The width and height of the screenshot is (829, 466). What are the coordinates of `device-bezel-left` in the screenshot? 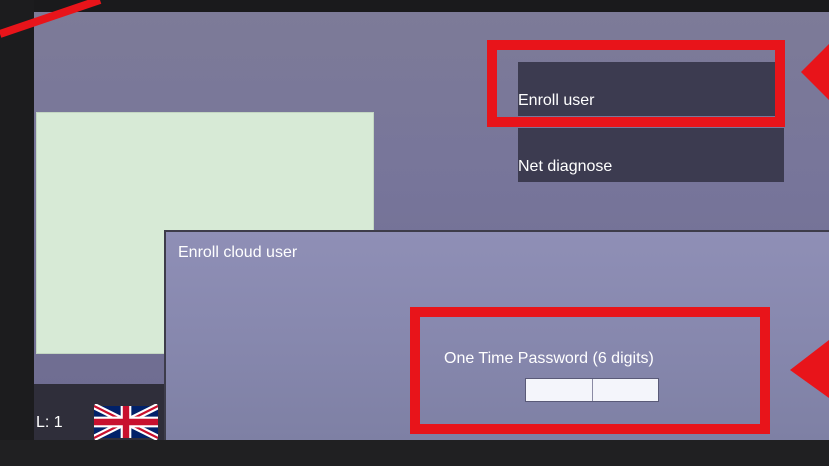 It's located at (17, 233).